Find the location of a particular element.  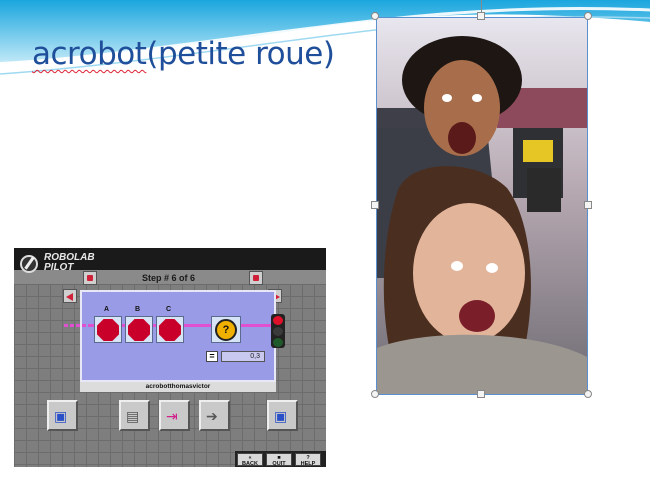

download-rcx-button: ▤ is located at coordinates (134, 415).